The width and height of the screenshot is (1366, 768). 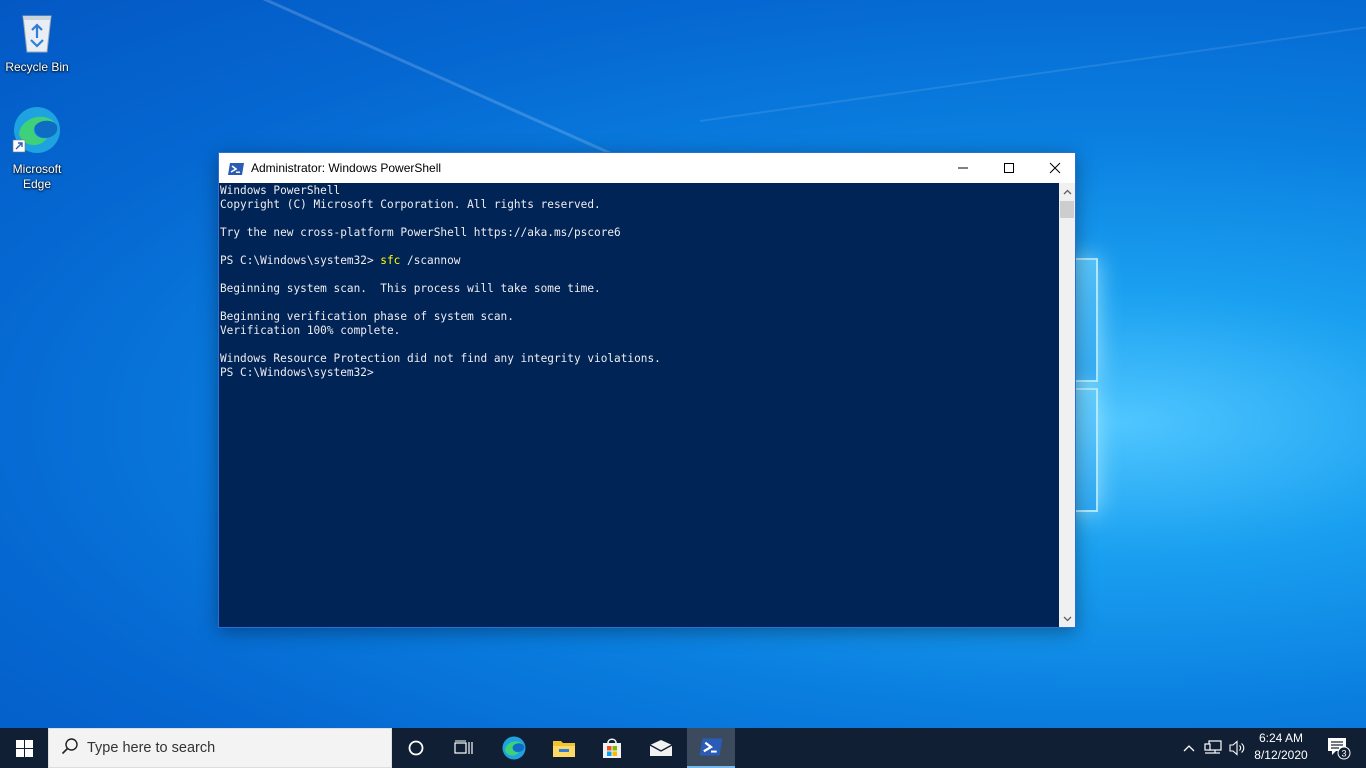 What do you see at coordinates (1281, 755) in the screenshot?
I see `clock-date: 8/12/2020` at bounding box center [1281, 755].